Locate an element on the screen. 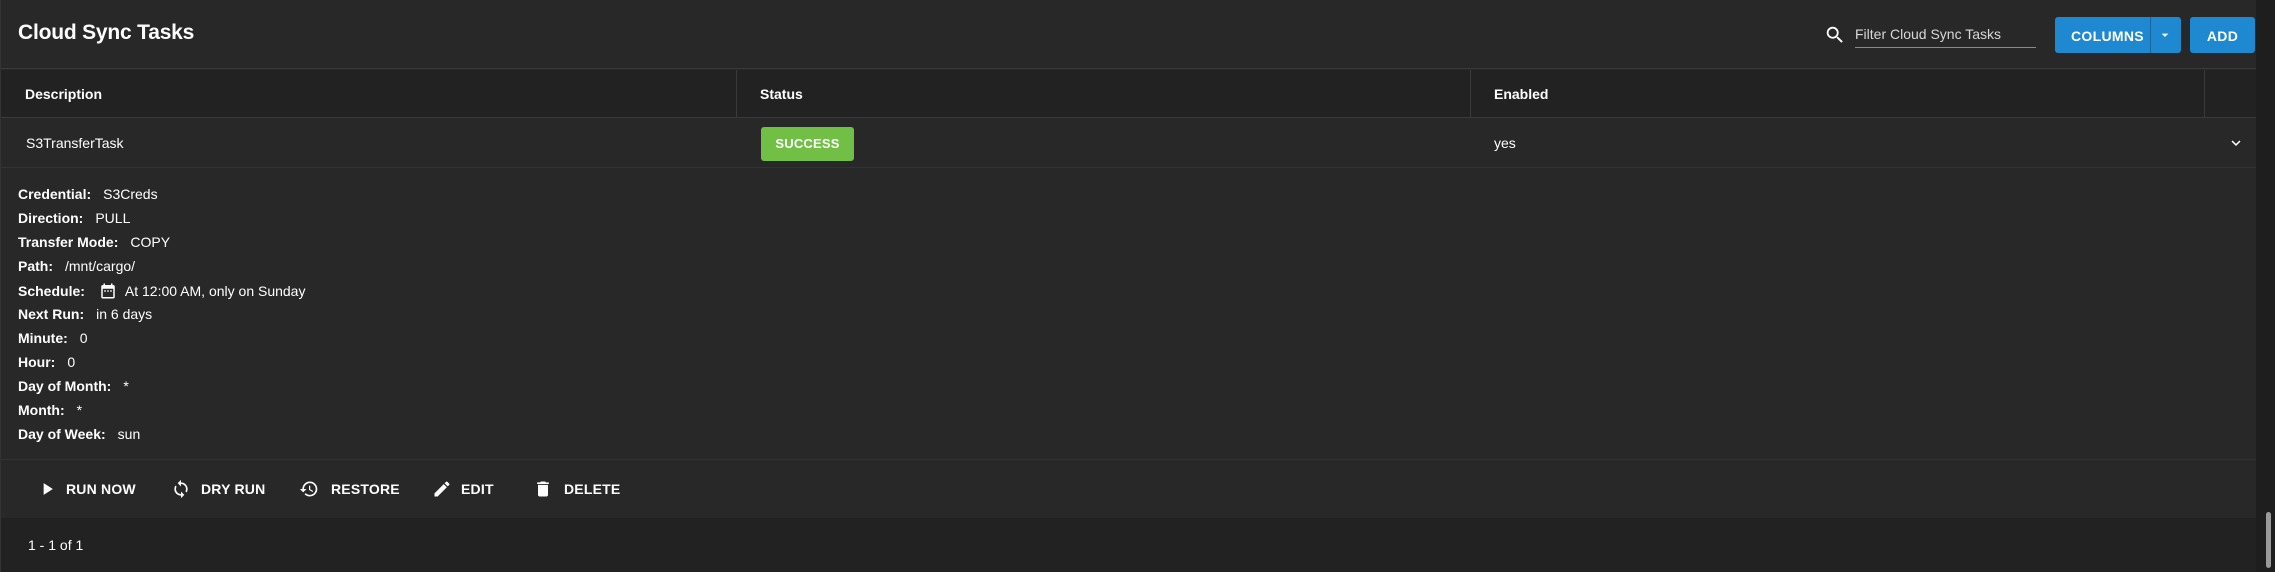  detail-label: Credential: is located at coordinates (55, 194).